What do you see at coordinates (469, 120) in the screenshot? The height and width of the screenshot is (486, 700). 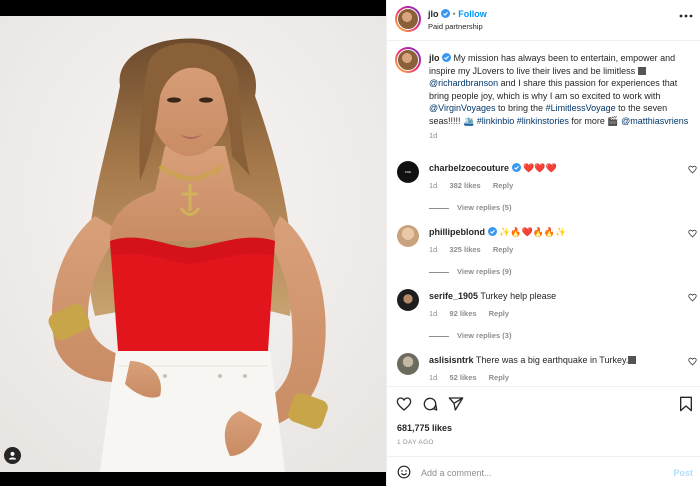 I see `ship-emoji: 🛳️` at bounding box center [469, 120].